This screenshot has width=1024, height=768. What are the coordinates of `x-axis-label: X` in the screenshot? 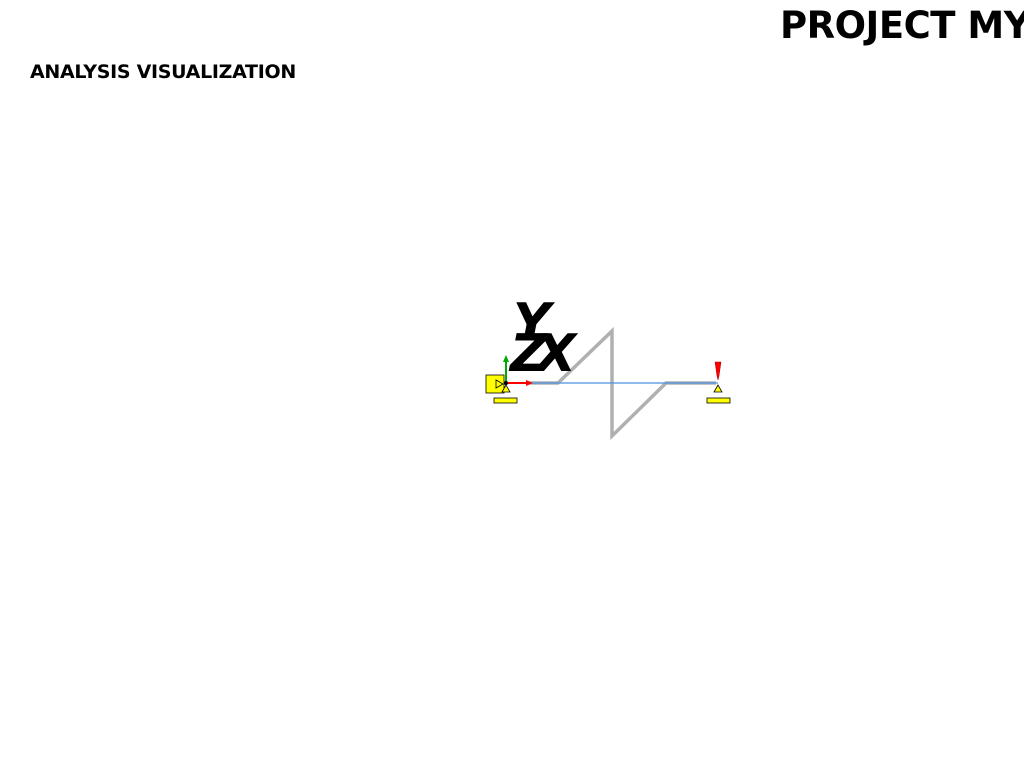 It's located at (556, 354).